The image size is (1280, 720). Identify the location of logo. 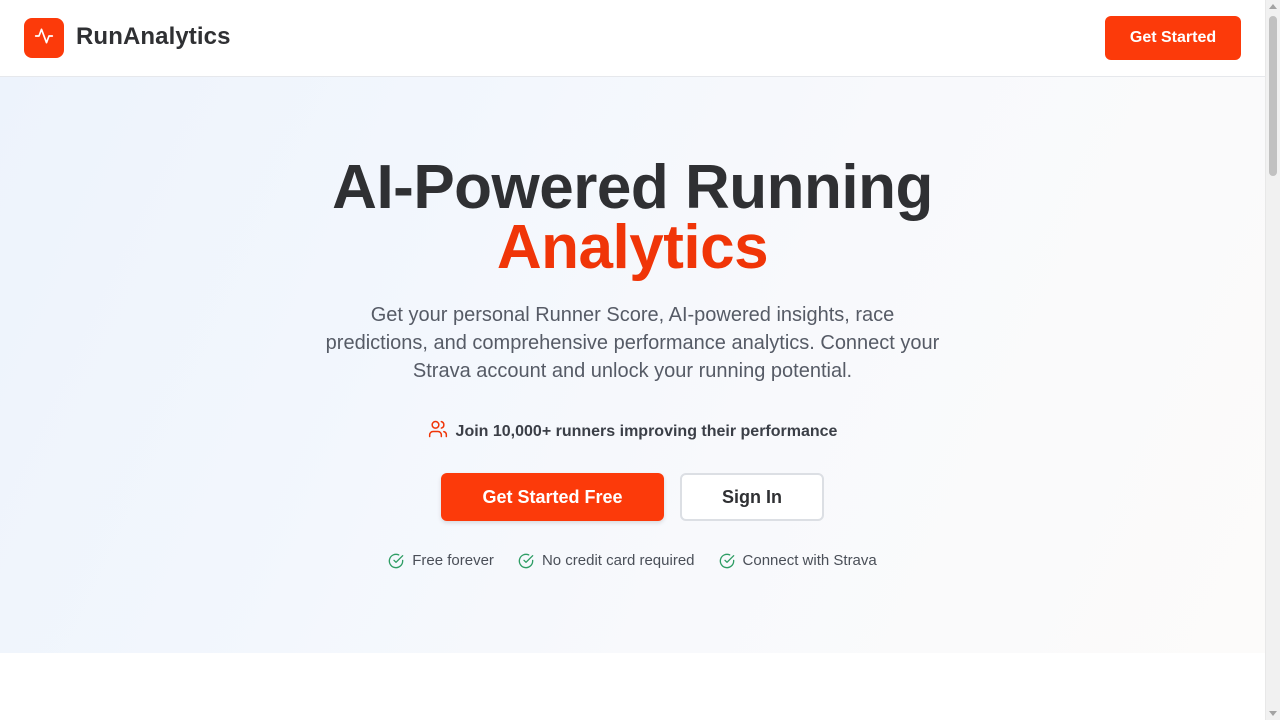
(44, 38).